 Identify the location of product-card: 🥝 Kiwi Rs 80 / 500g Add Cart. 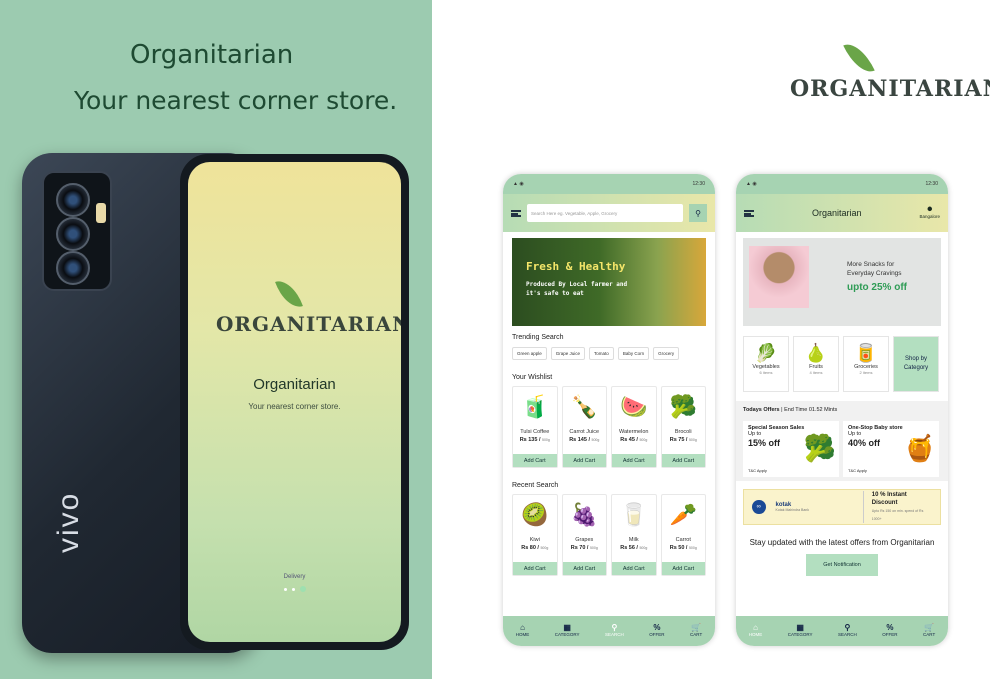
(535, 535).